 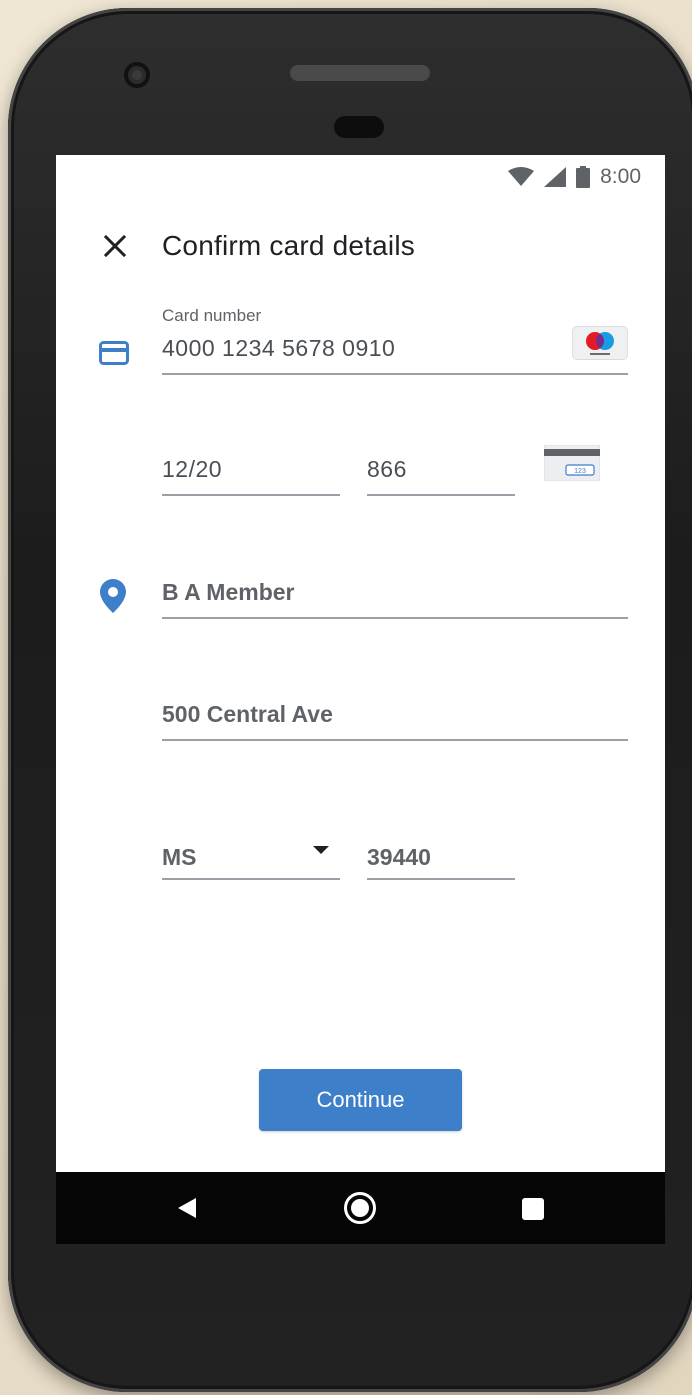 I want to click on credit-card-icon, so click(x=114, y=353).